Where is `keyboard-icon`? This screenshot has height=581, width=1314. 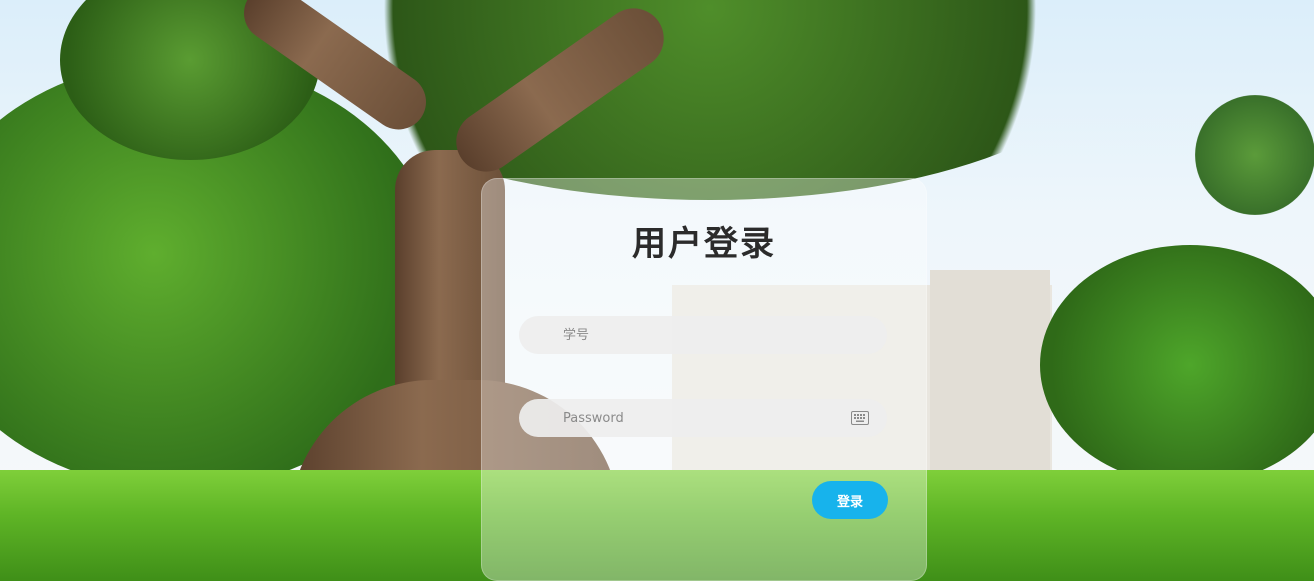 keyboard-icon is located at coordinates (860, 418).